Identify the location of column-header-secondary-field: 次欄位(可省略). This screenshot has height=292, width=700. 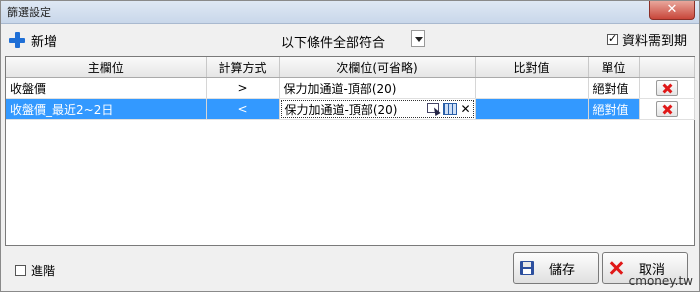
(377, 67).